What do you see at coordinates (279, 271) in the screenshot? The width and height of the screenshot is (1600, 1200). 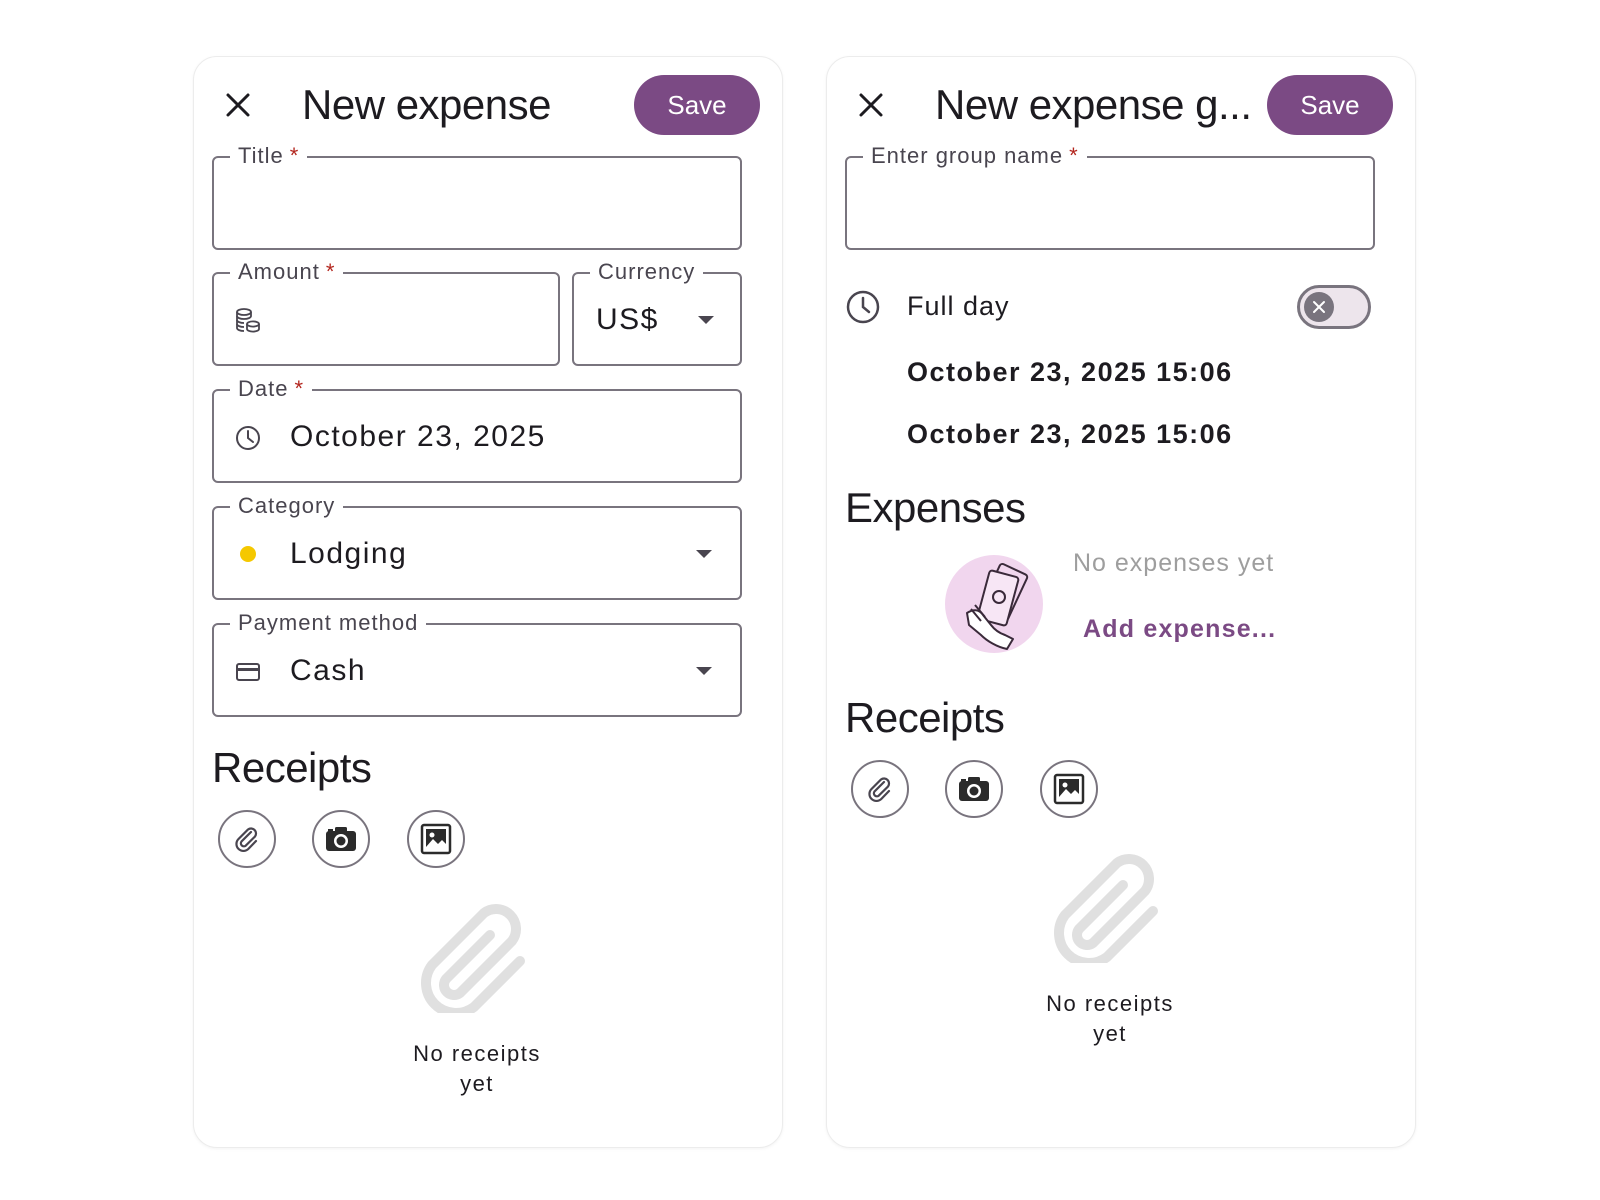 I see `amount-field-label: Amount` at bounding box center [279, 271].